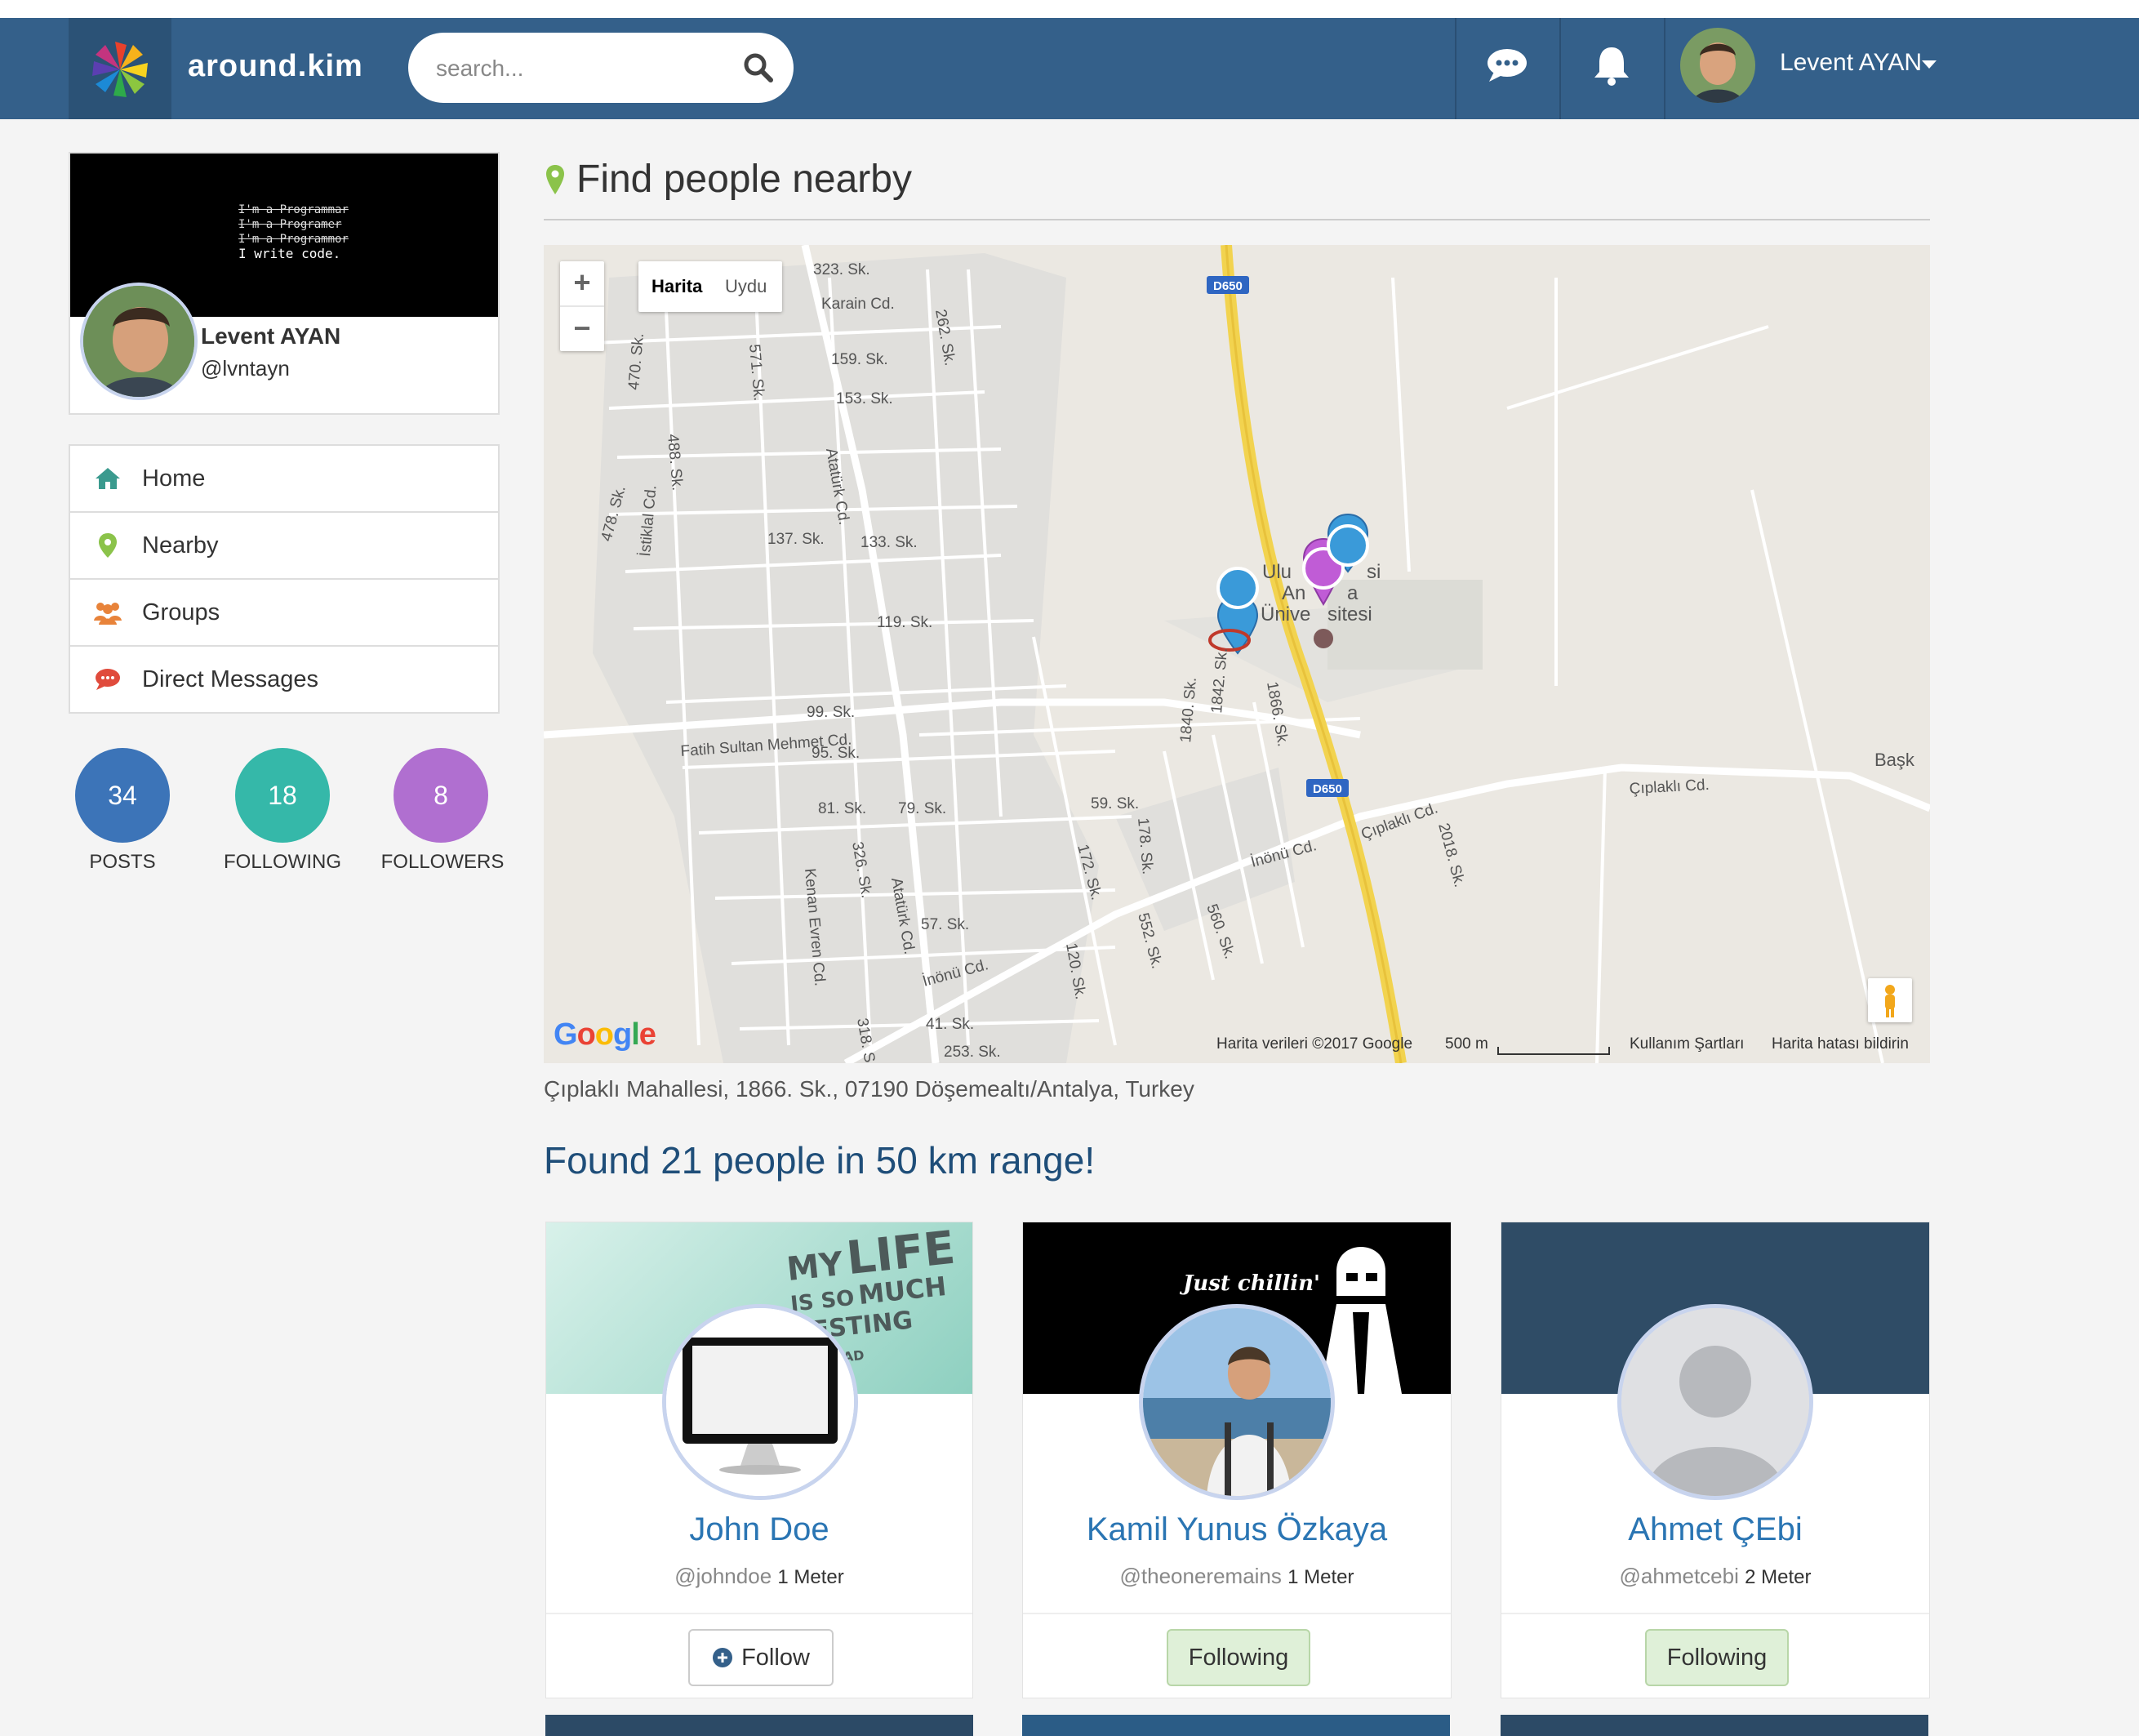 This screenshot has width=2139, height=1736. I want to click on card-divider, so click(1237, 1614).